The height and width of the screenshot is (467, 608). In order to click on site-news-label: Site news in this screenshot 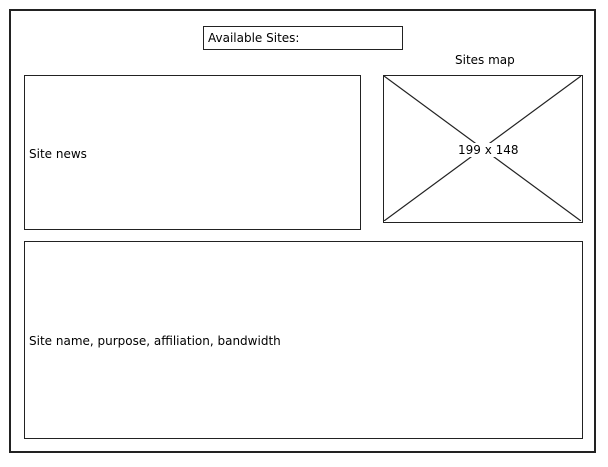, I will do `click(58, 154)`.